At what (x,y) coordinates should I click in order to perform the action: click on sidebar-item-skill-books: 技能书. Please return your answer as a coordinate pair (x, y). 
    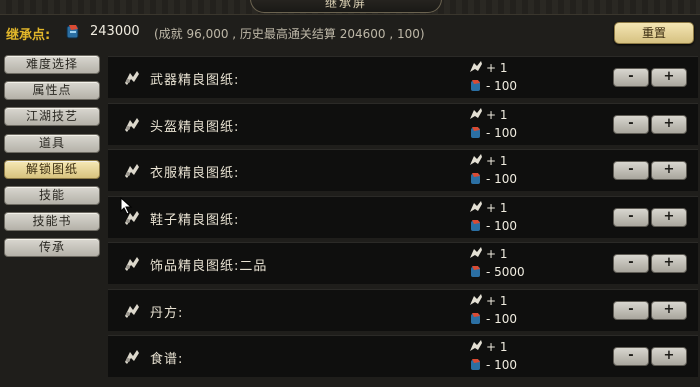
    Looking at the image, I should click on (52, 222).